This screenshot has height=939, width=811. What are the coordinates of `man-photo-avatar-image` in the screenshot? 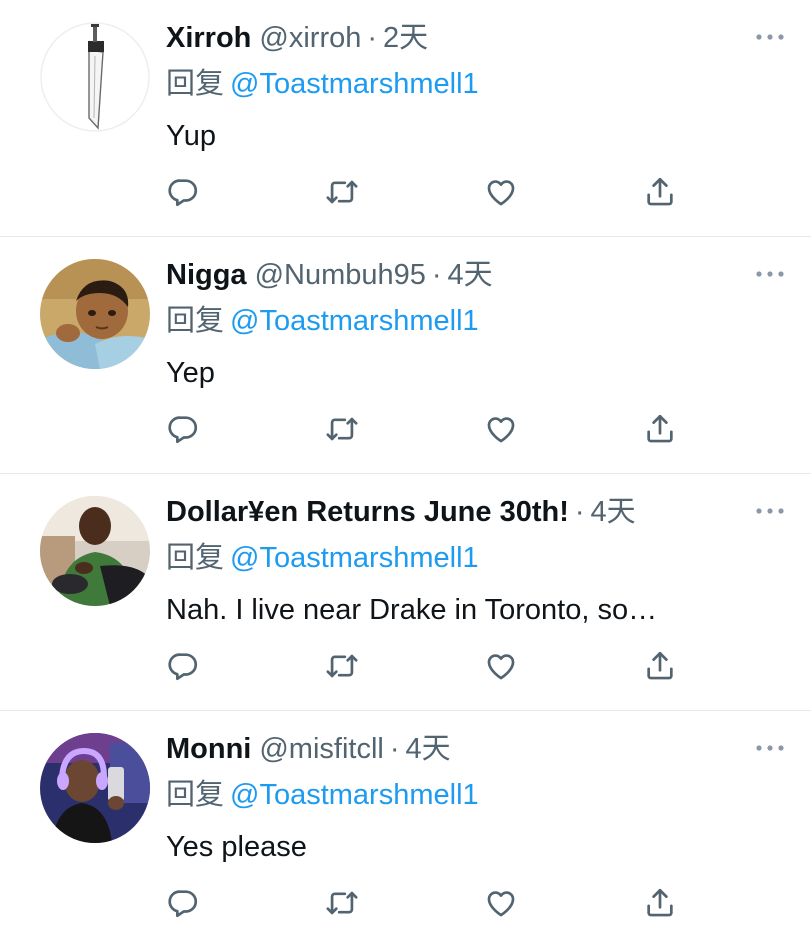 It's located at (95, 551).